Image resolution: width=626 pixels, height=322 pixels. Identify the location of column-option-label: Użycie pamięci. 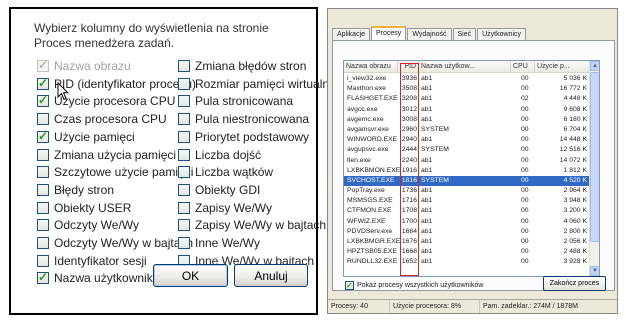
(94, 136).